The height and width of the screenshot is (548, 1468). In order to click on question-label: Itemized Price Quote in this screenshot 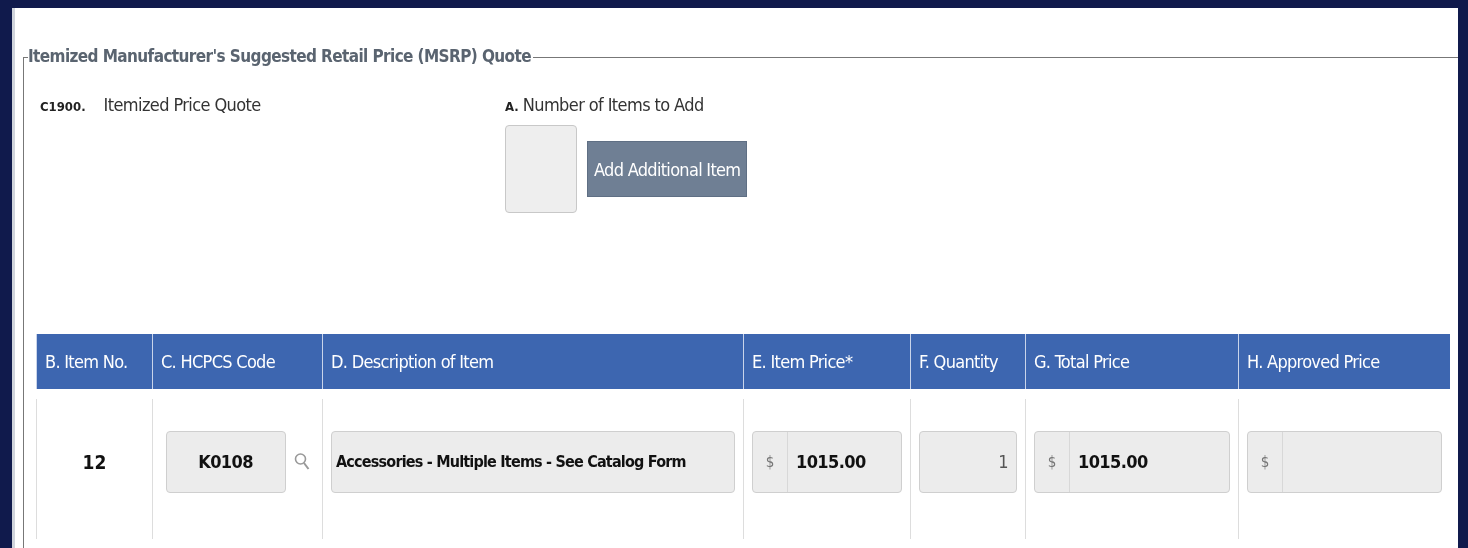, I will do `click(182, 104)`.